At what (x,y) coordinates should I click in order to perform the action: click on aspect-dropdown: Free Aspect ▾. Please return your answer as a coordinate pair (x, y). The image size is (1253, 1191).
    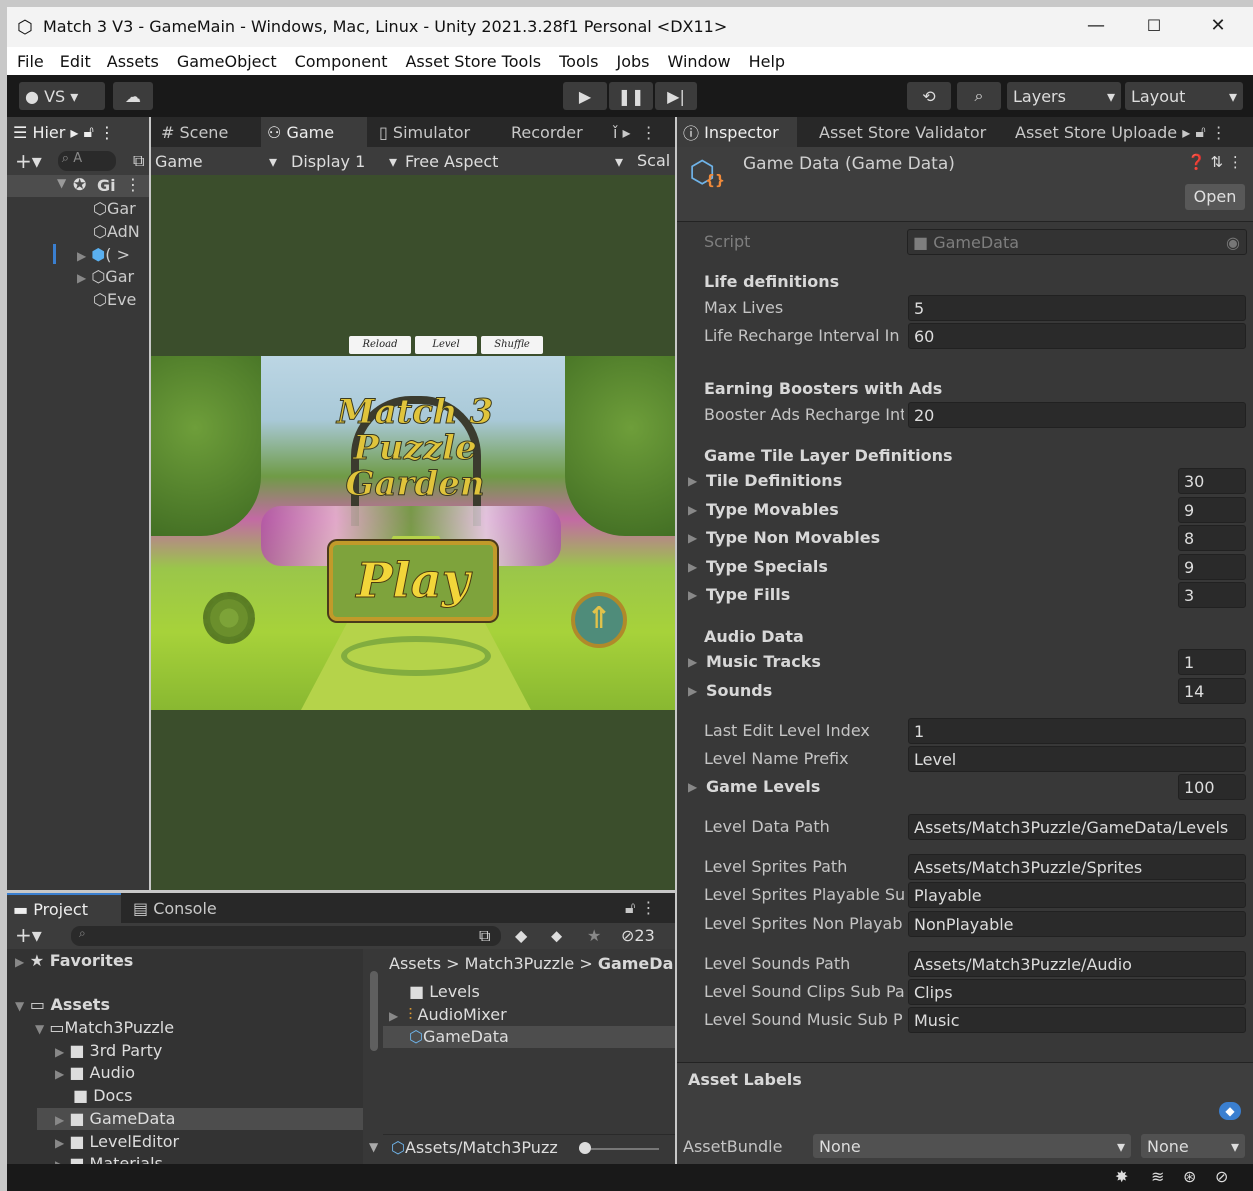
    Looking at the image, I should click on (514, 161).